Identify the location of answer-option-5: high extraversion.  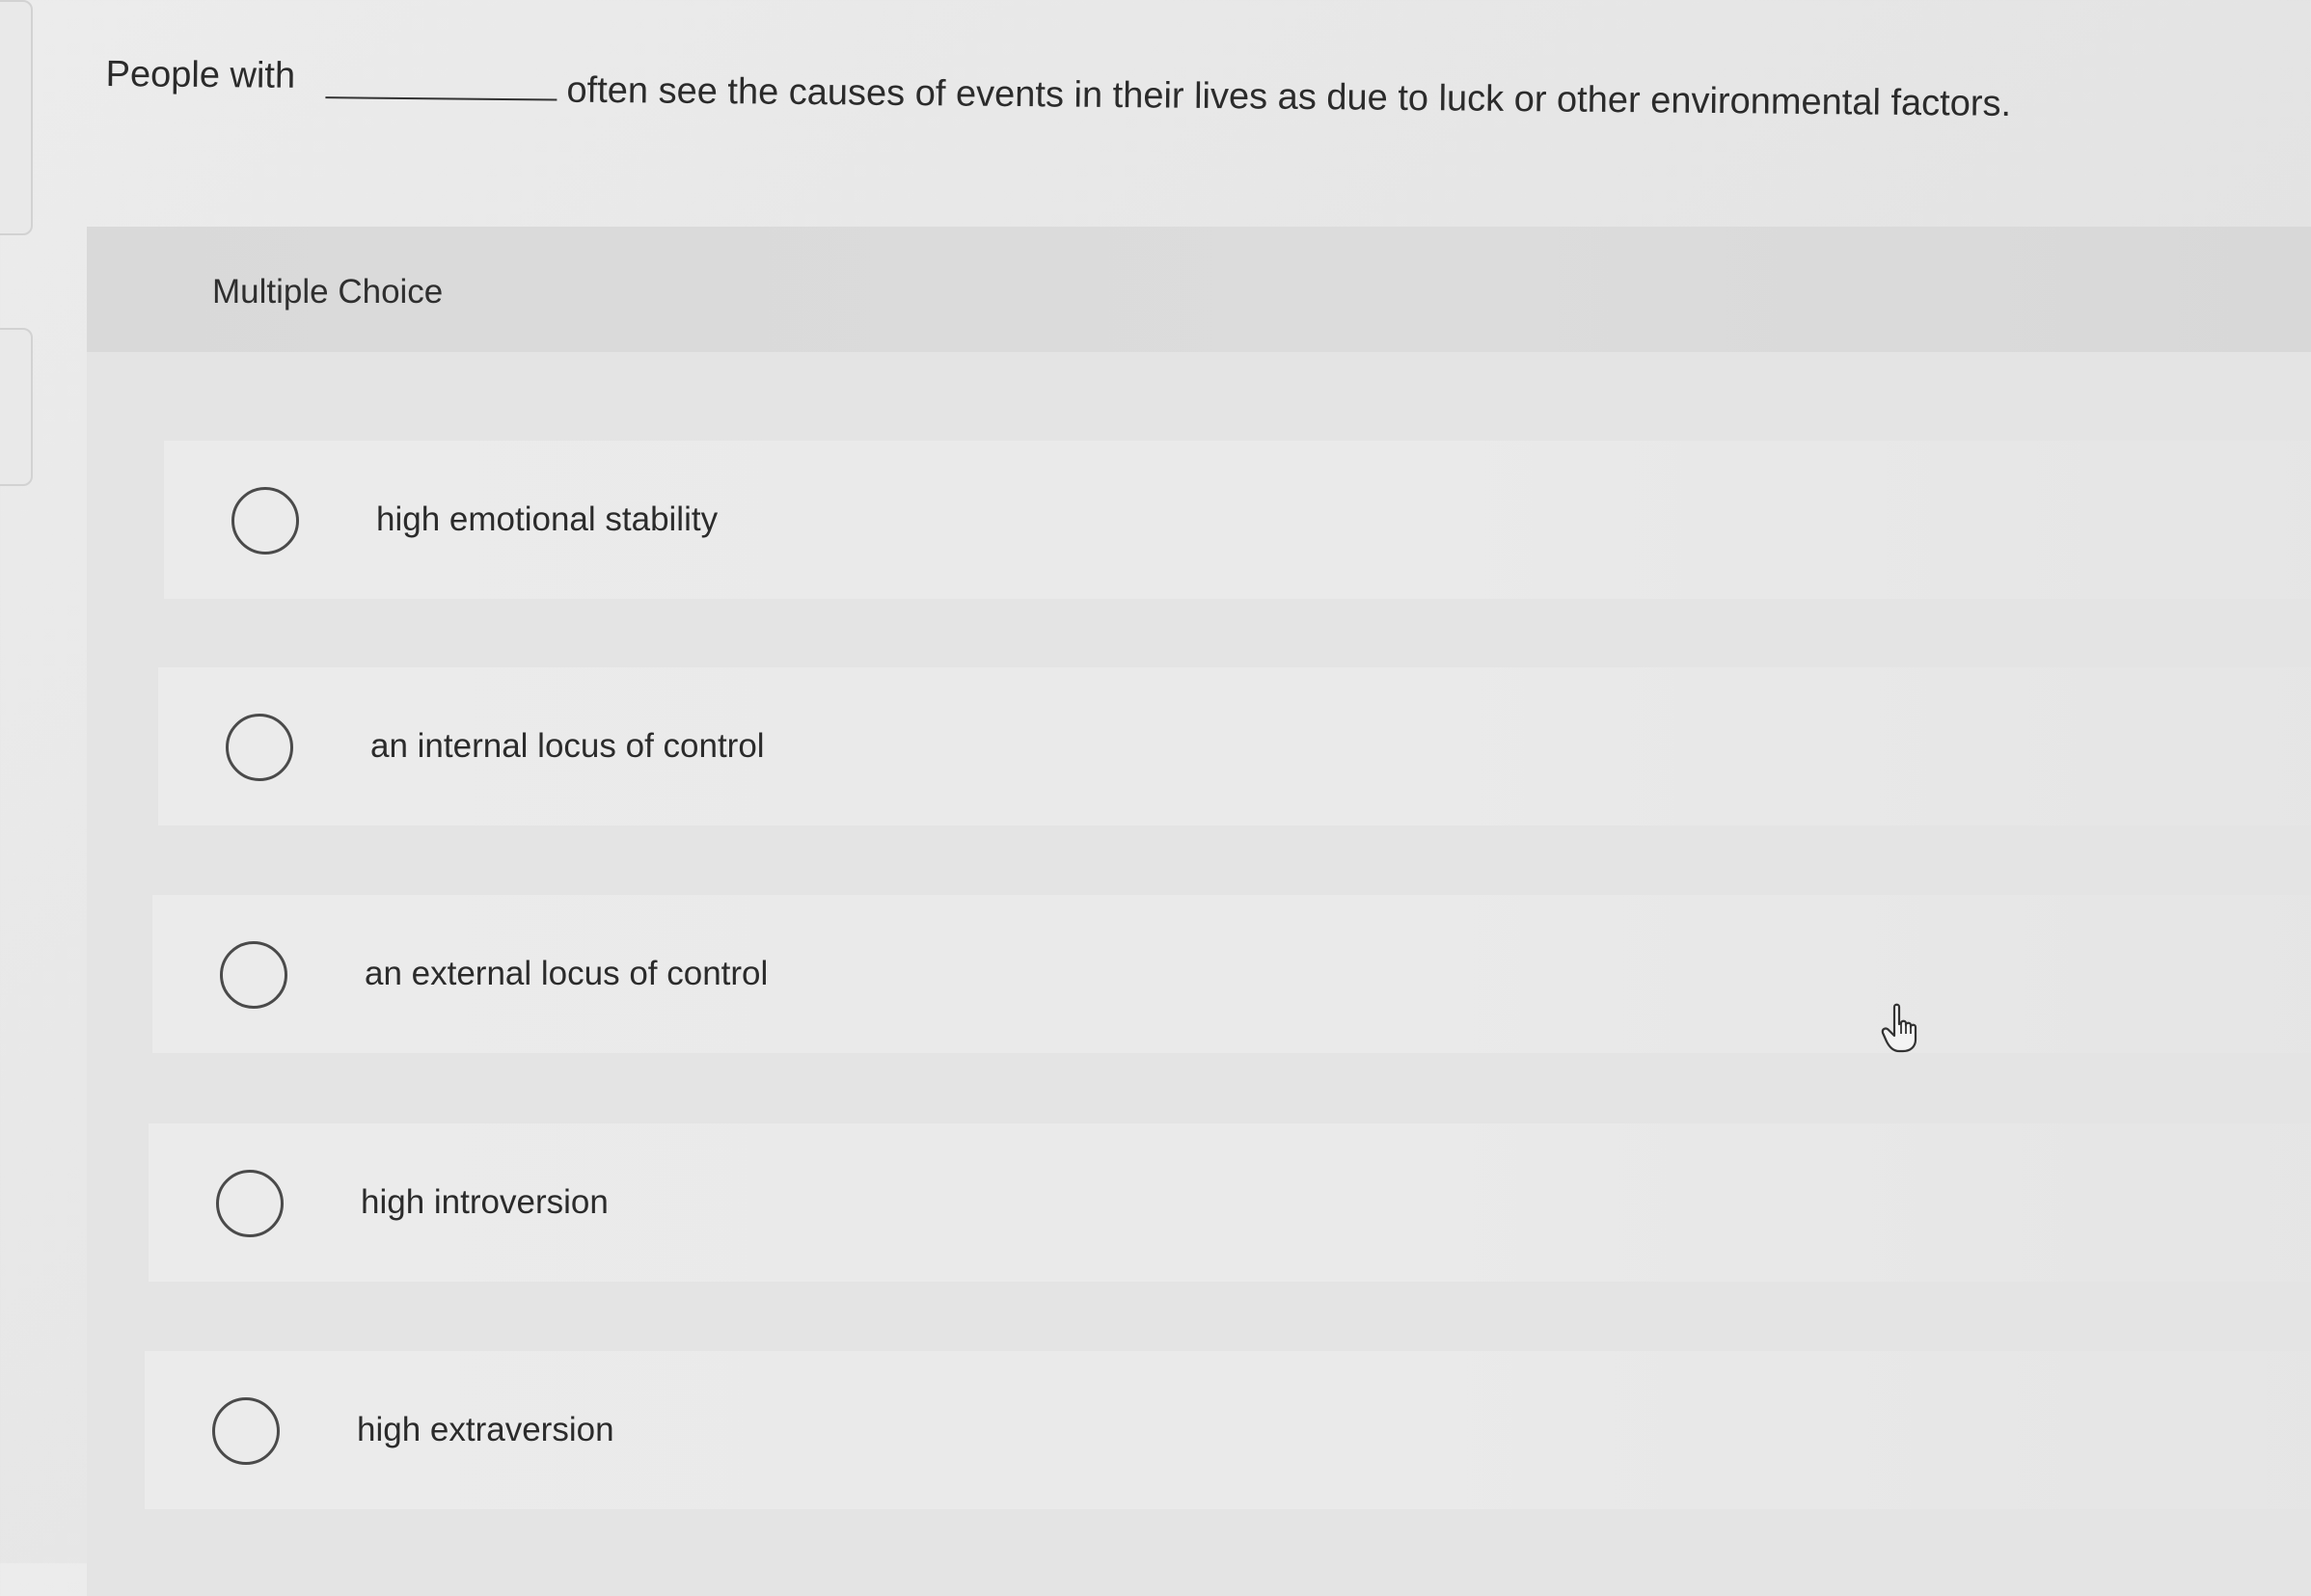
(1228, 1430).